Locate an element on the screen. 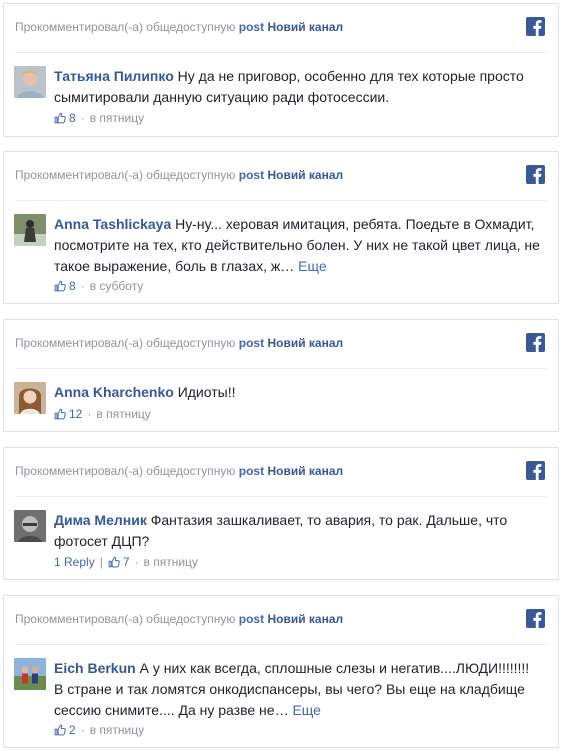 The image size is (564, 753). comment-author: Татьяна Пилипко is located at coordinates (114, 76).